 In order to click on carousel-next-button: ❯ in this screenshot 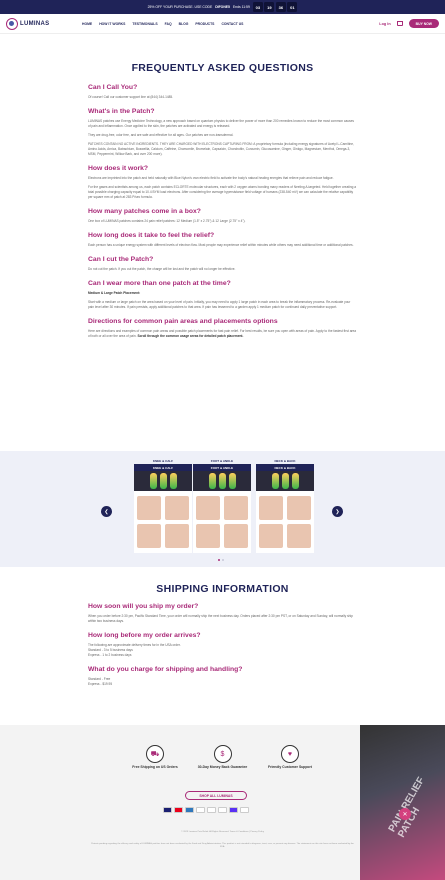, I will do `click(337, 511)`.